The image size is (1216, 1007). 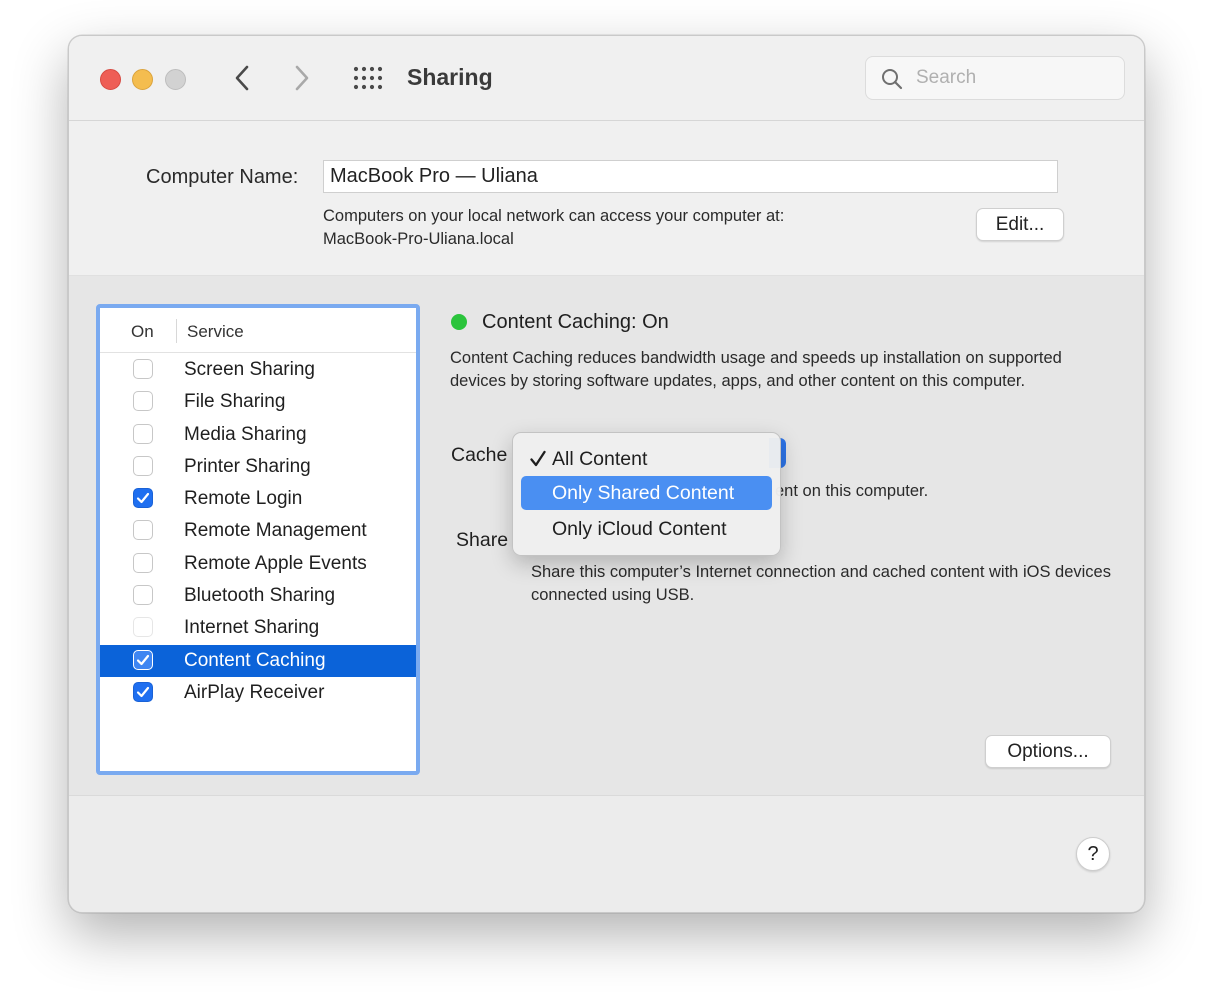 I want to click on computer-name-field, so click(x=690, y=176).